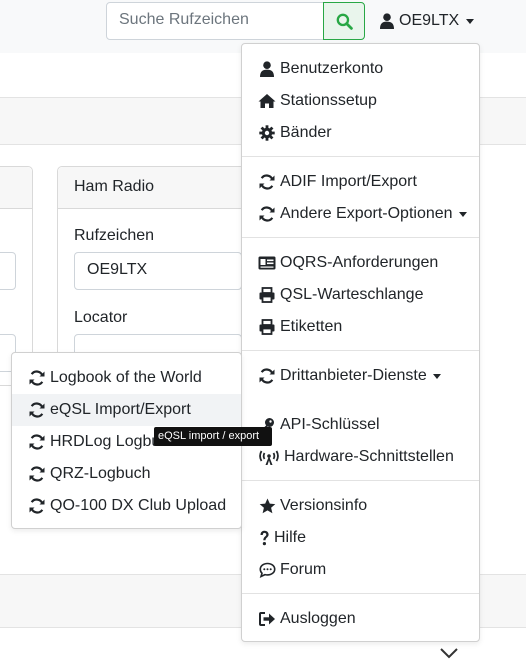 The width and height of the screenshot is (526, 670). I want to click on menu-item-drittanbieter-dienste: Drittanbieter-Dienste, so click(349, 376).